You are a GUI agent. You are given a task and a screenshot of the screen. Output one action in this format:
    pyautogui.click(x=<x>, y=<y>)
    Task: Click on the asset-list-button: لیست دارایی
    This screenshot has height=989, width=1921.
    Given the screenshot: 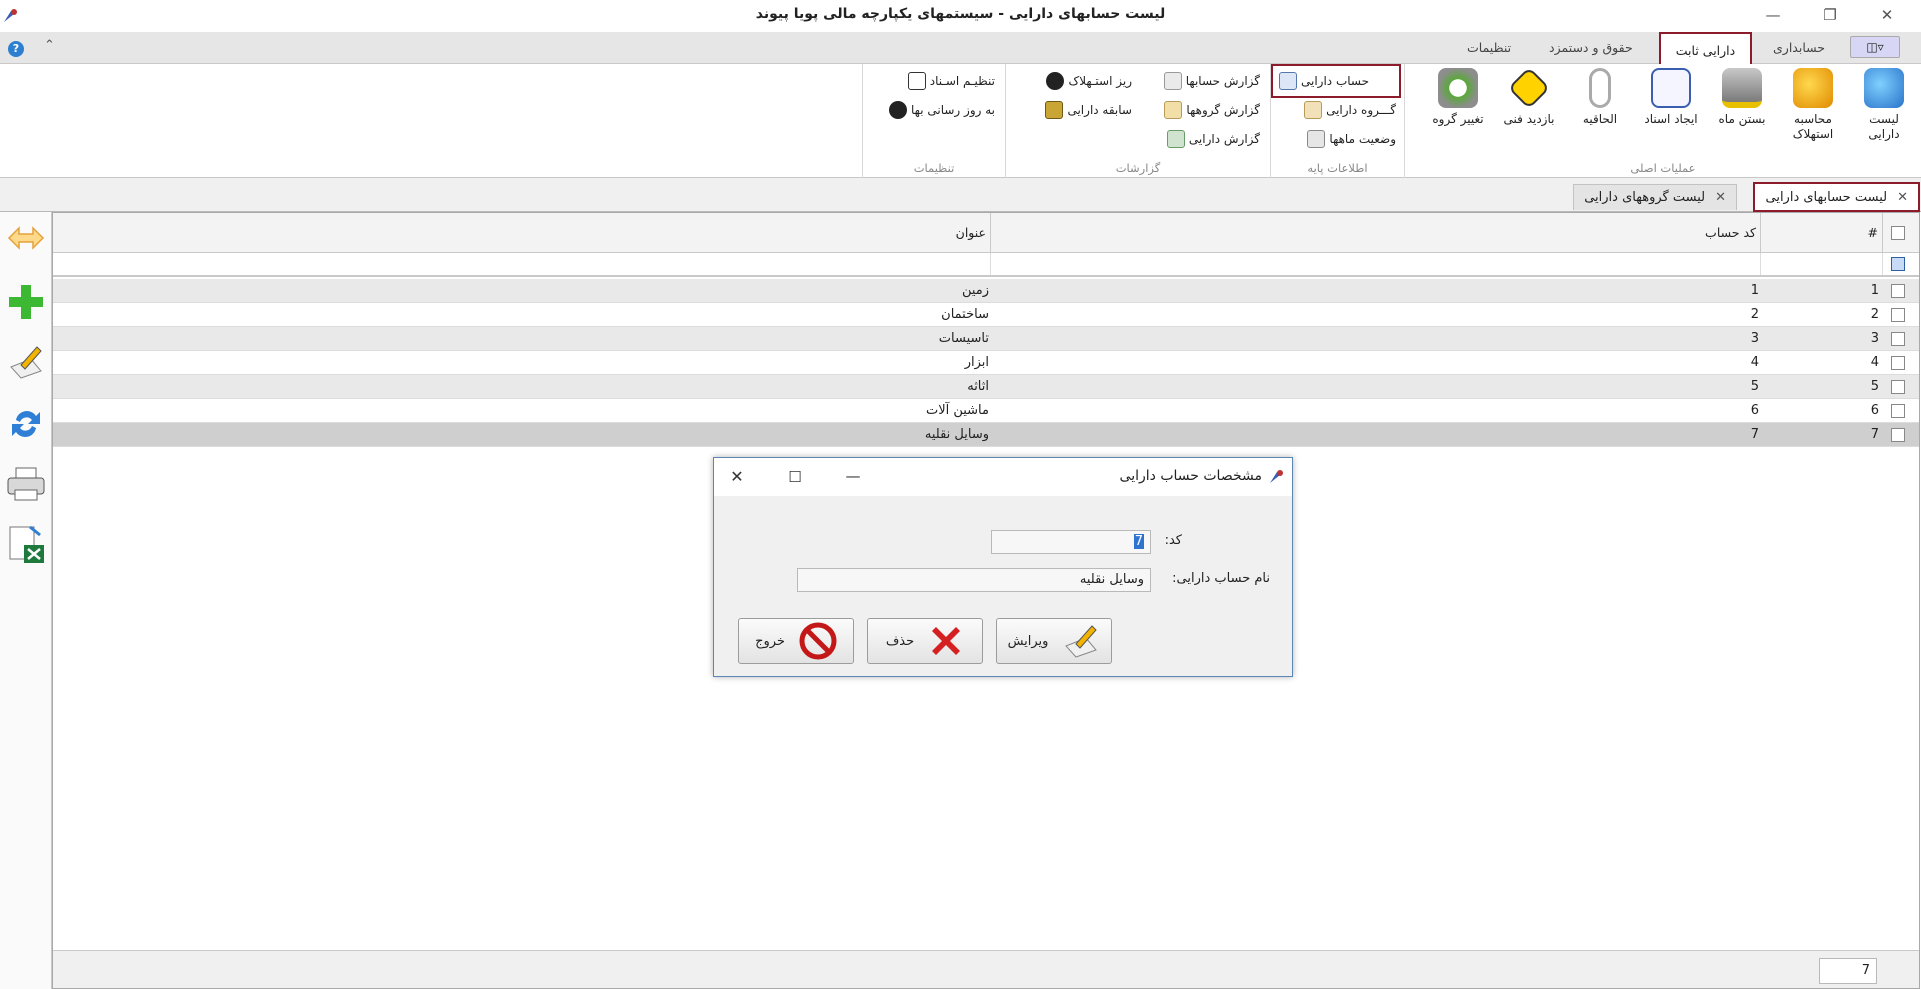 What is the action you would take?
    pyautogui.click(x=1884, y=105)
    